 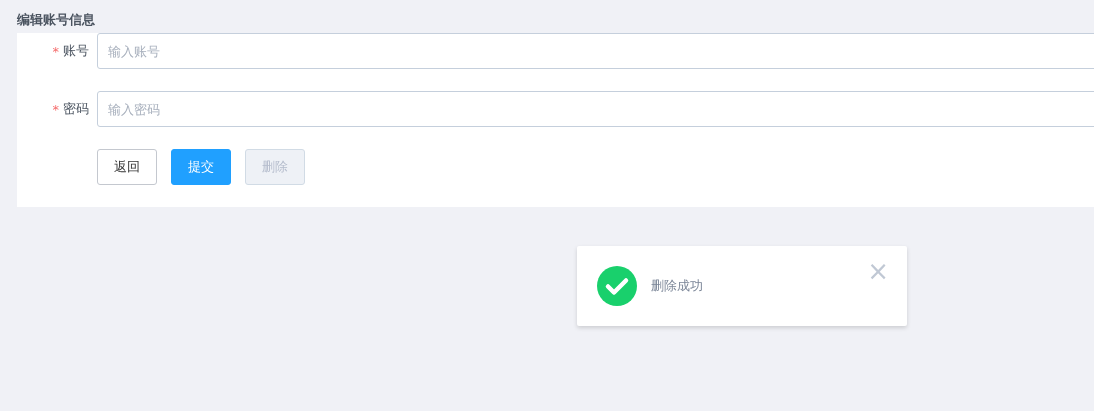 What do you see at coordinates (76, 109) in the screenshot?
I see `field-label: 密码` at bounding box center [76, 109].